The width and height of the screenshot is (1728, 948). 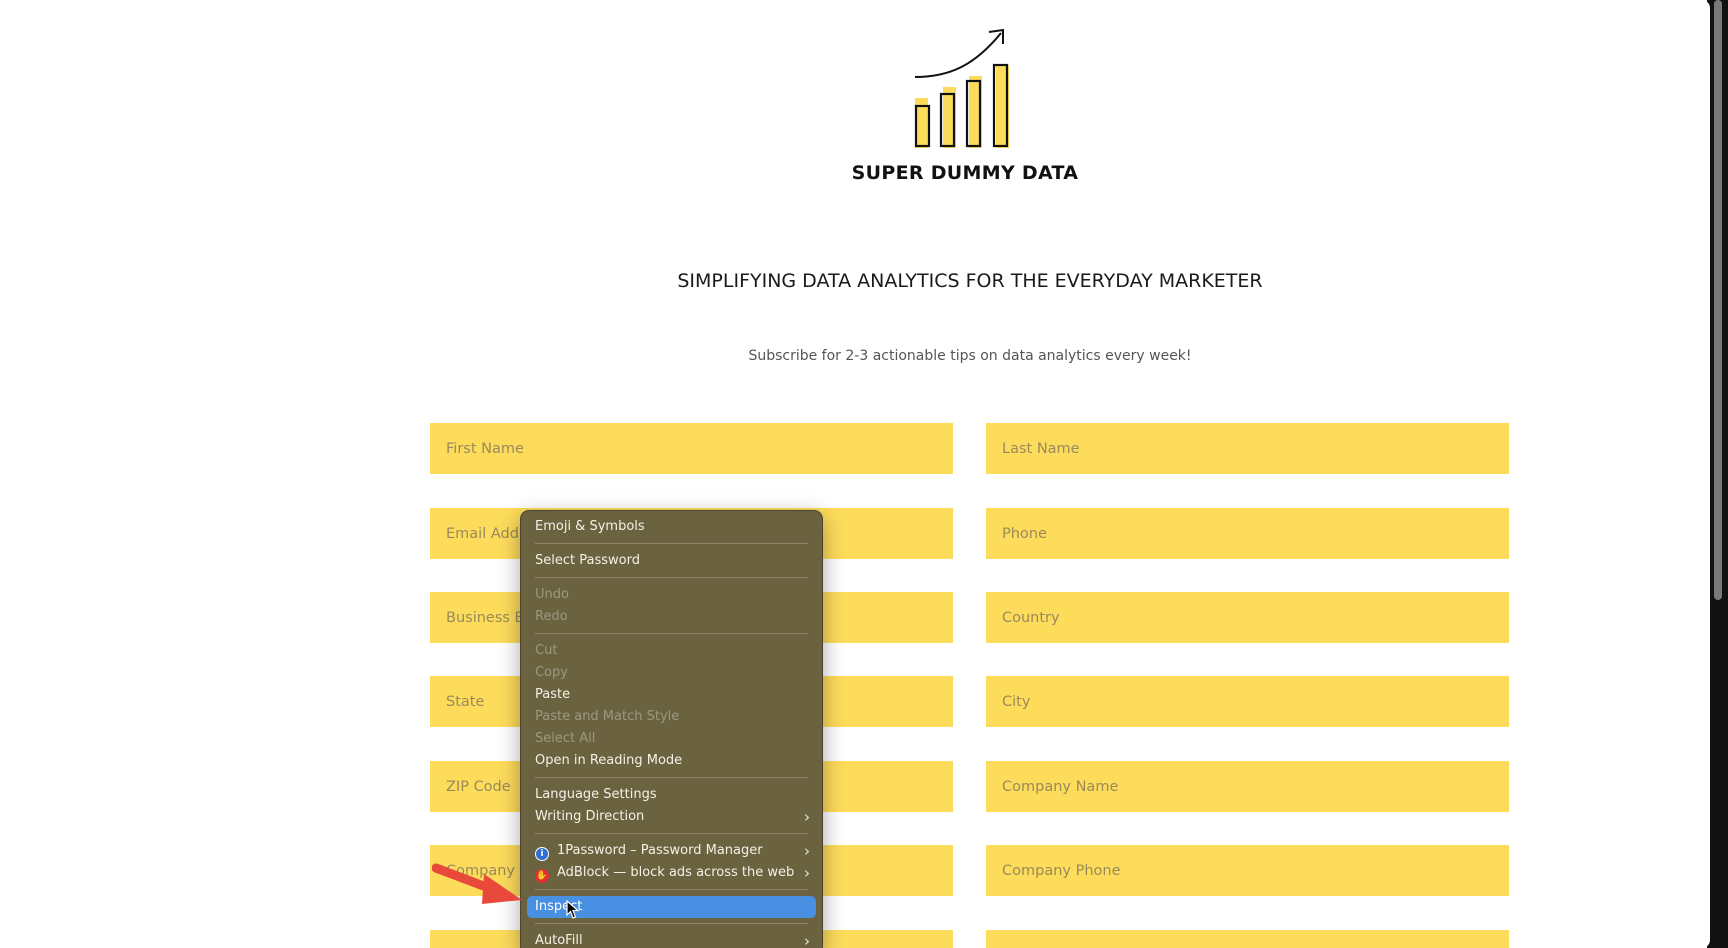 What do you see at coordinates (671, 761) in the screenshot?
I see `menu-item-reading-mode: Open in Reading Mode` at bounding box center [671, 761].